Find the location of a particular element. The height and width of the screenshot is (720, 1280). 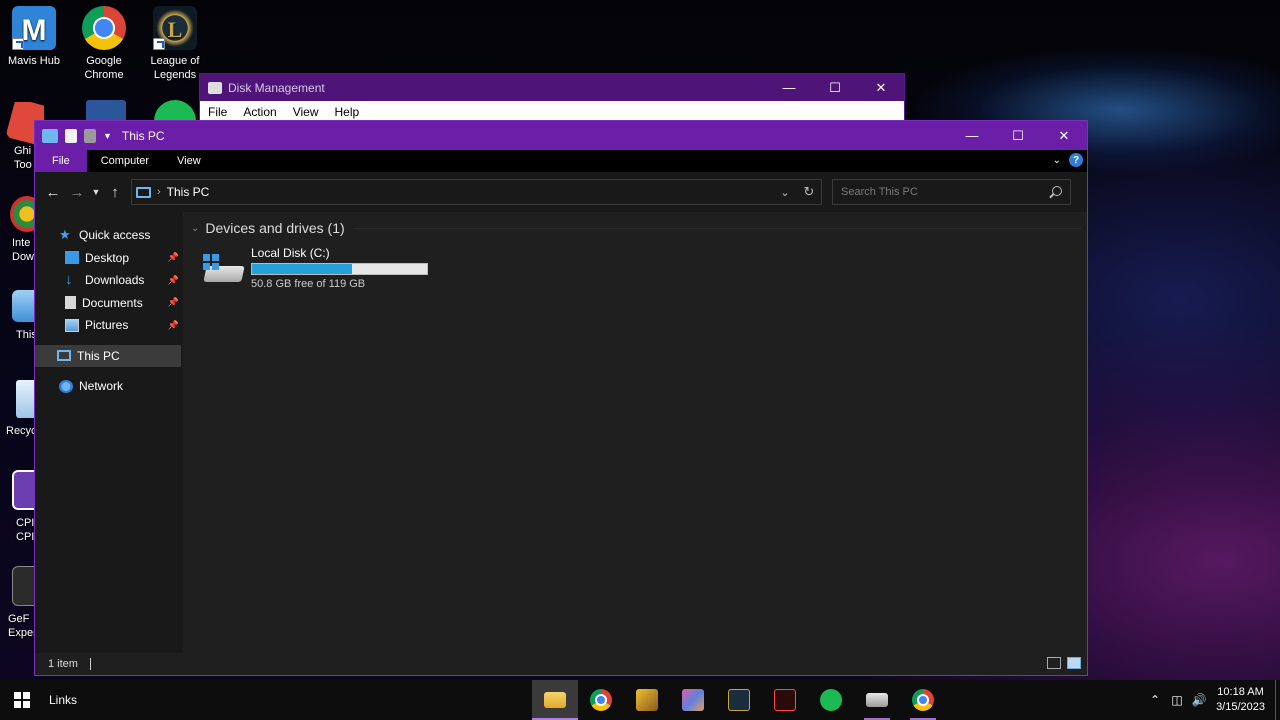

customize-toolbar-chevron-icon: ▼ is located at coordinates (107, 136).